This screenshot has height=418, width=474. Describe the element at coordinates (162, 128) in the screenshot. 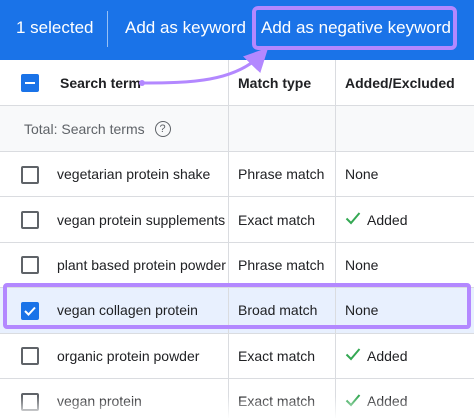

I see `help-icon: ?` at that location.